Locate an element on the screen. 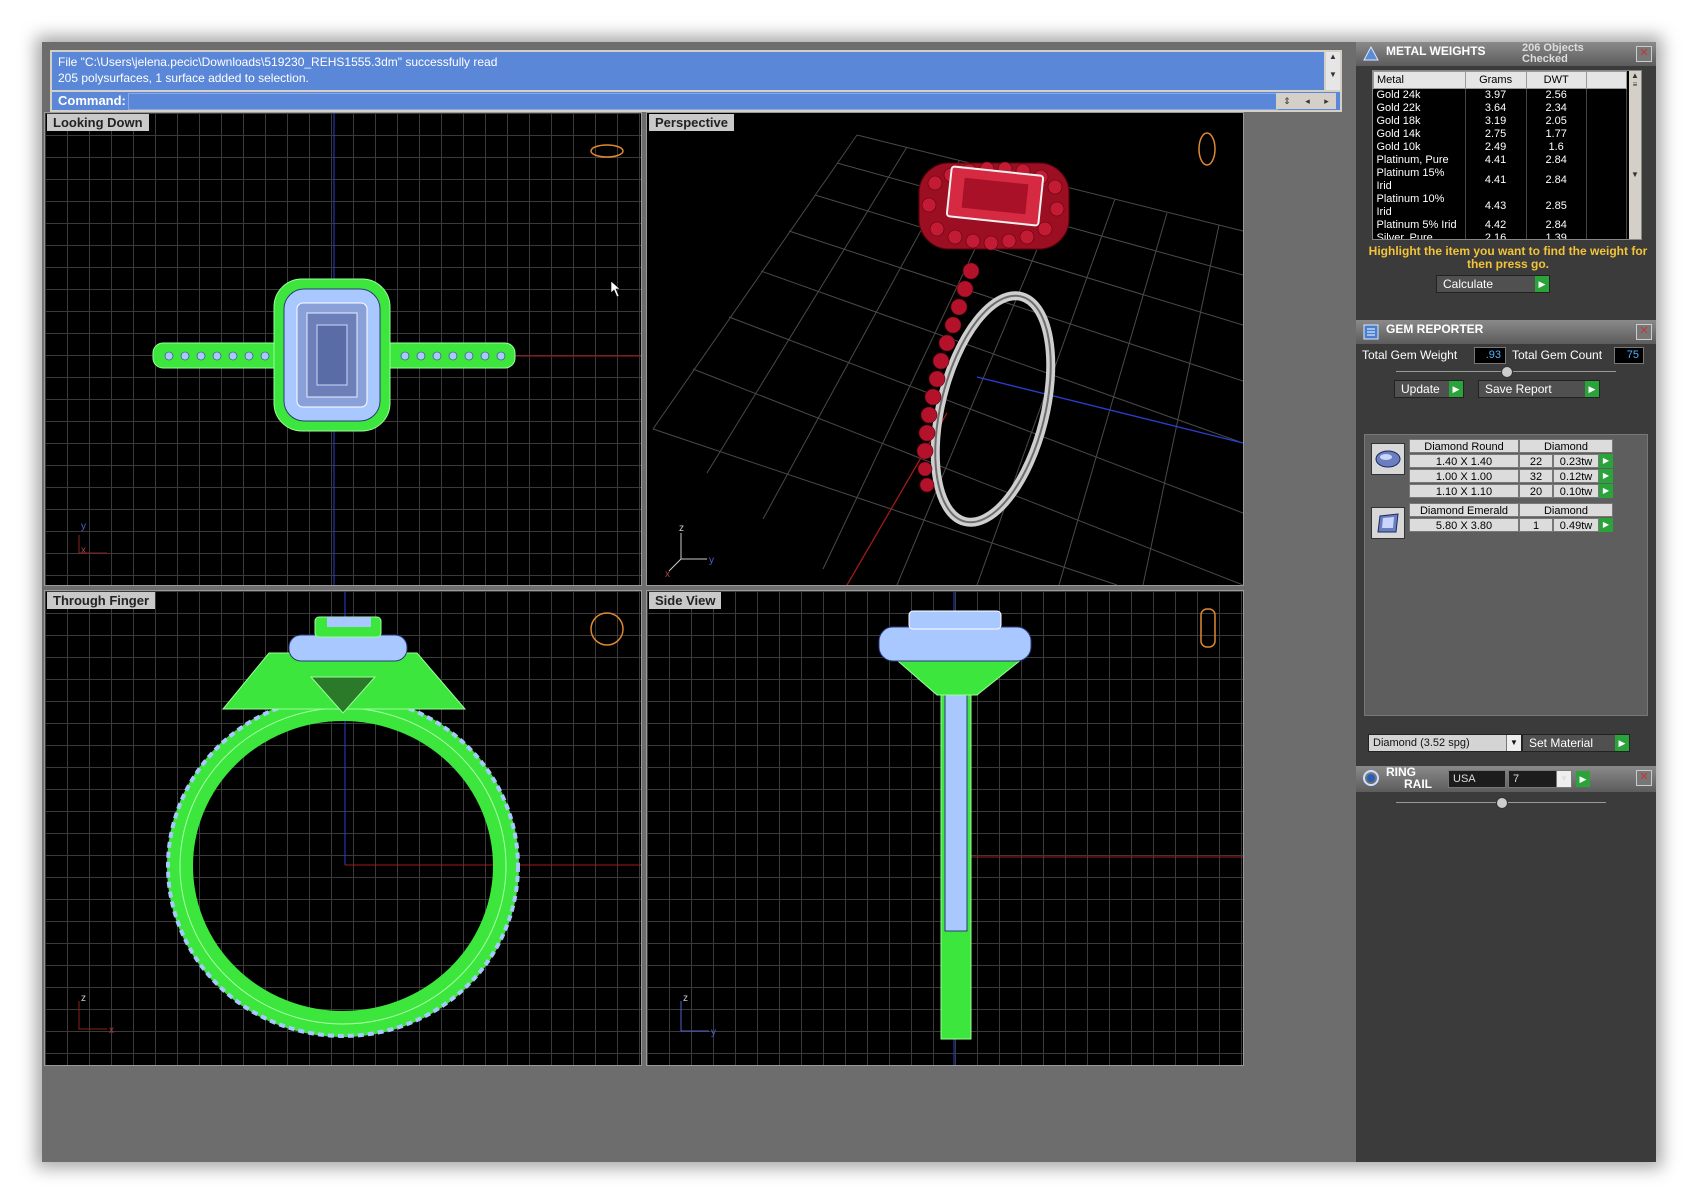 The height and width of the screenshot is (1202, 1698). axis-z-label: z is located at coordinates (83, 998).